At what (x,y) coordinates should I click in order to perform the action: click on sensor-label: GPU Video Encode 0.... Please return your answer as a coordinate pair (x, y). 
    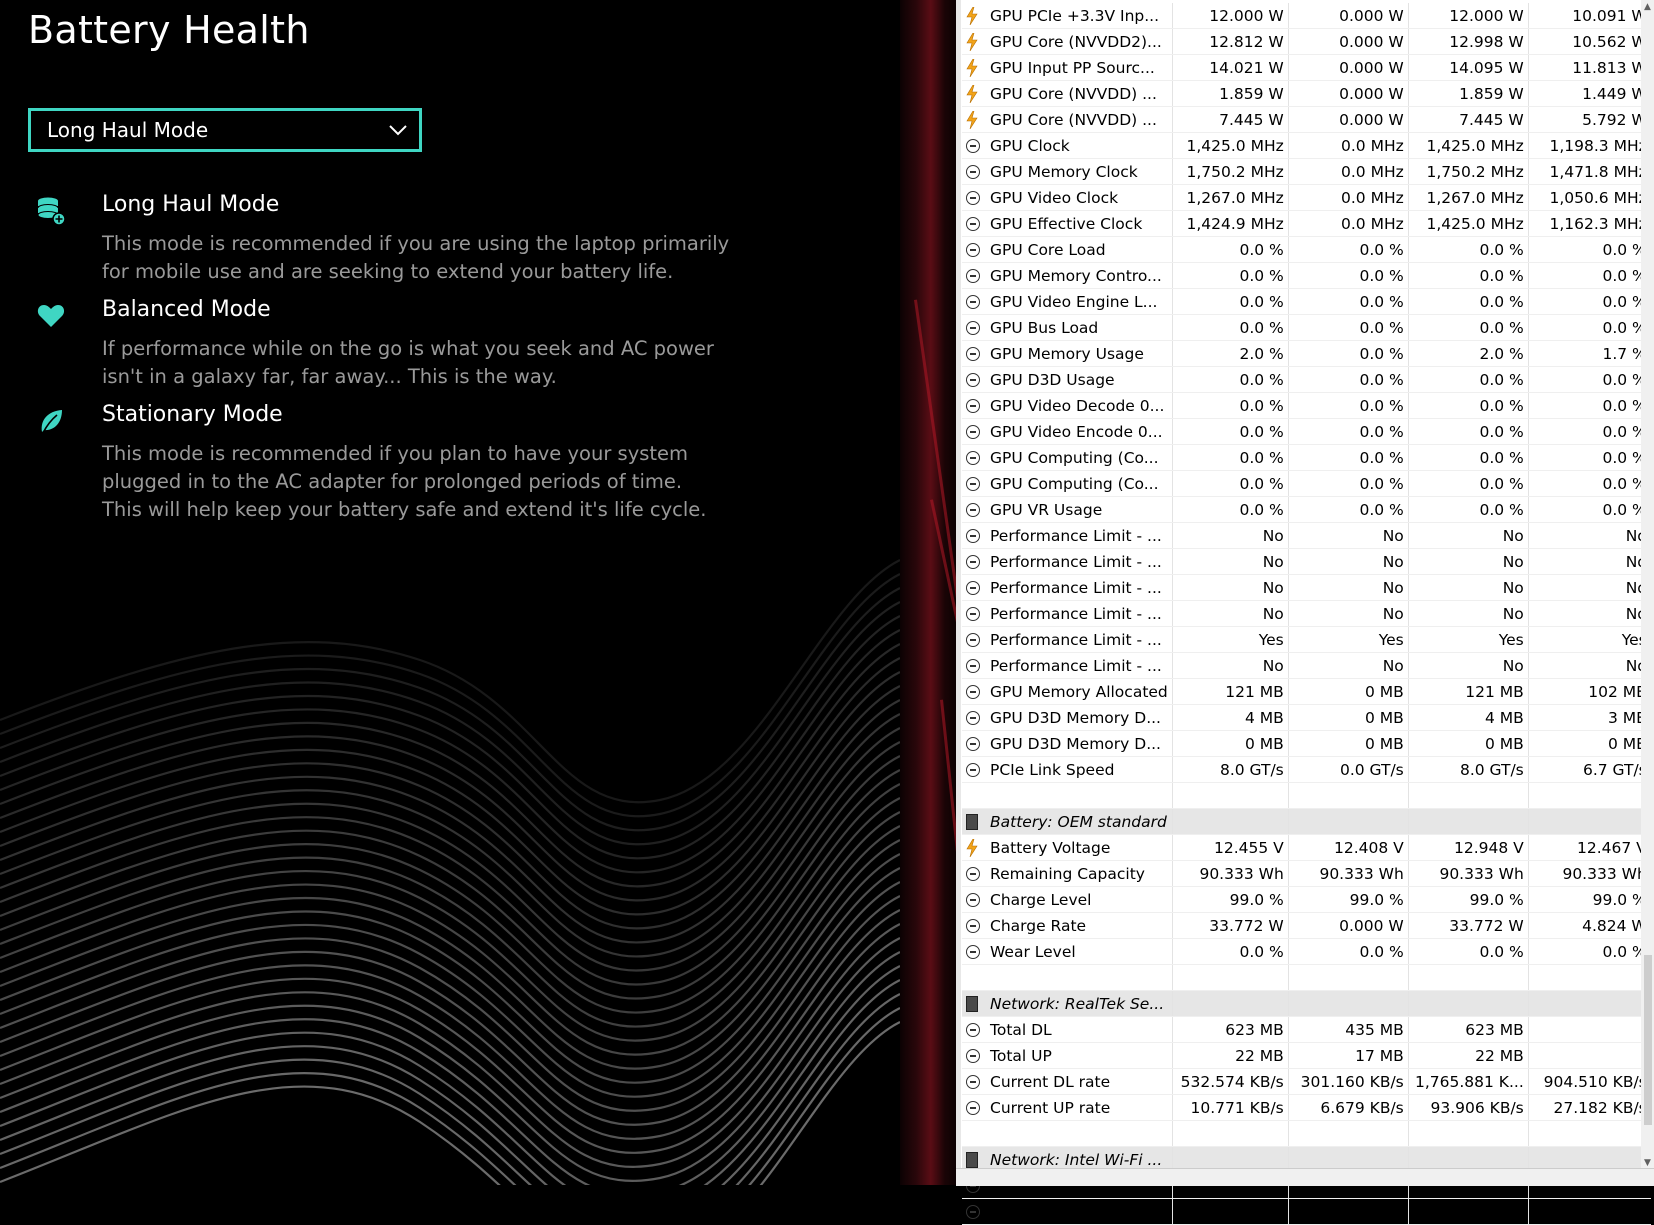
    Looking at the image, I should click on (1080, 431).